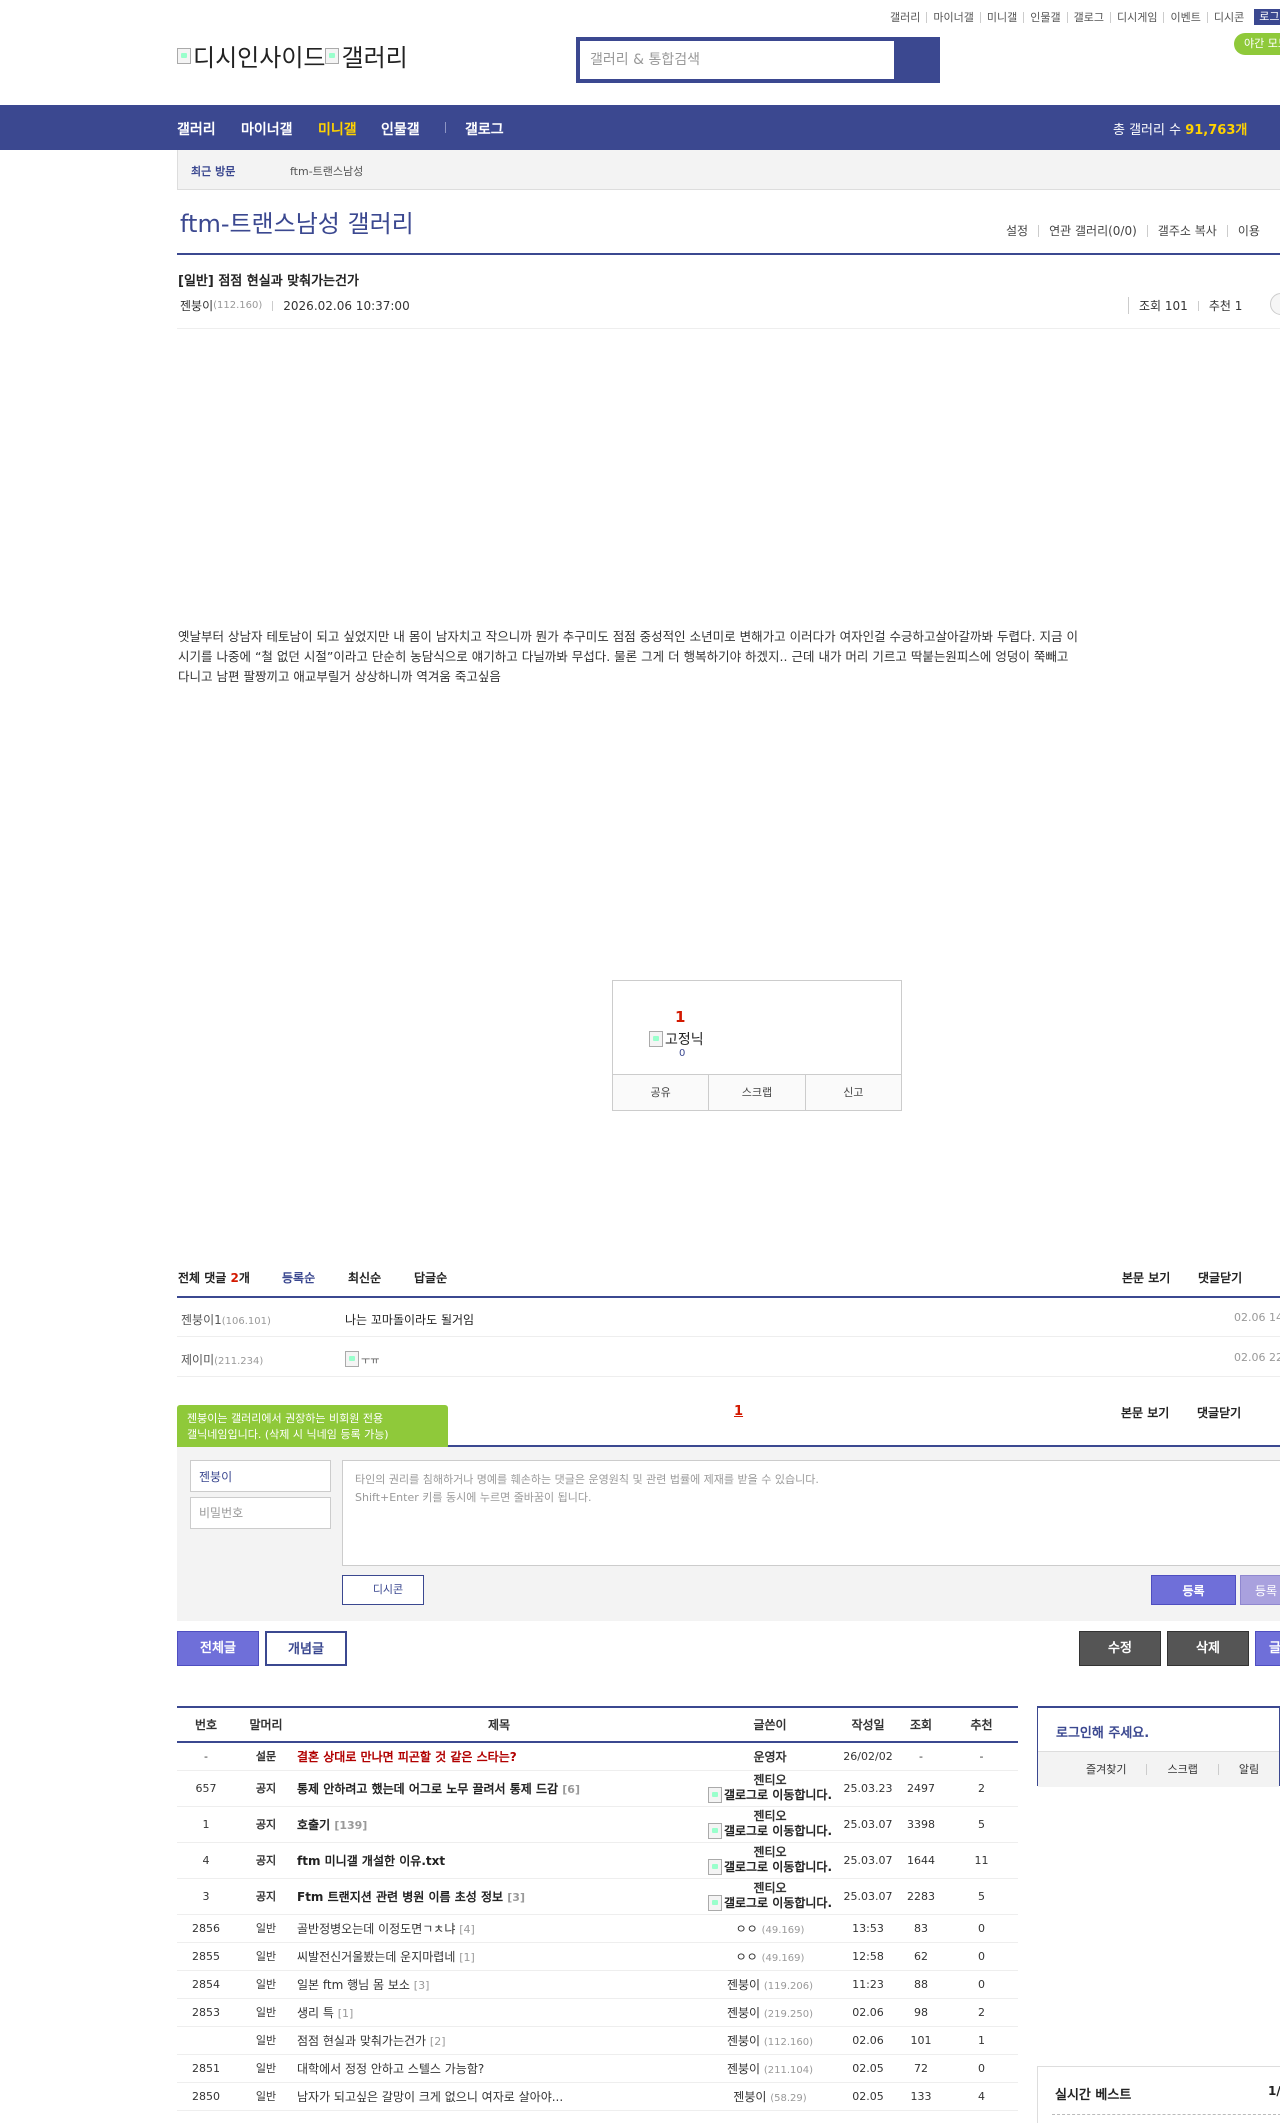  What do you see at coordinates (1260, 1590) in the screenshot?
I see `comment-submit-recommend-button: 등록` at bounding box center [1260, 1590].